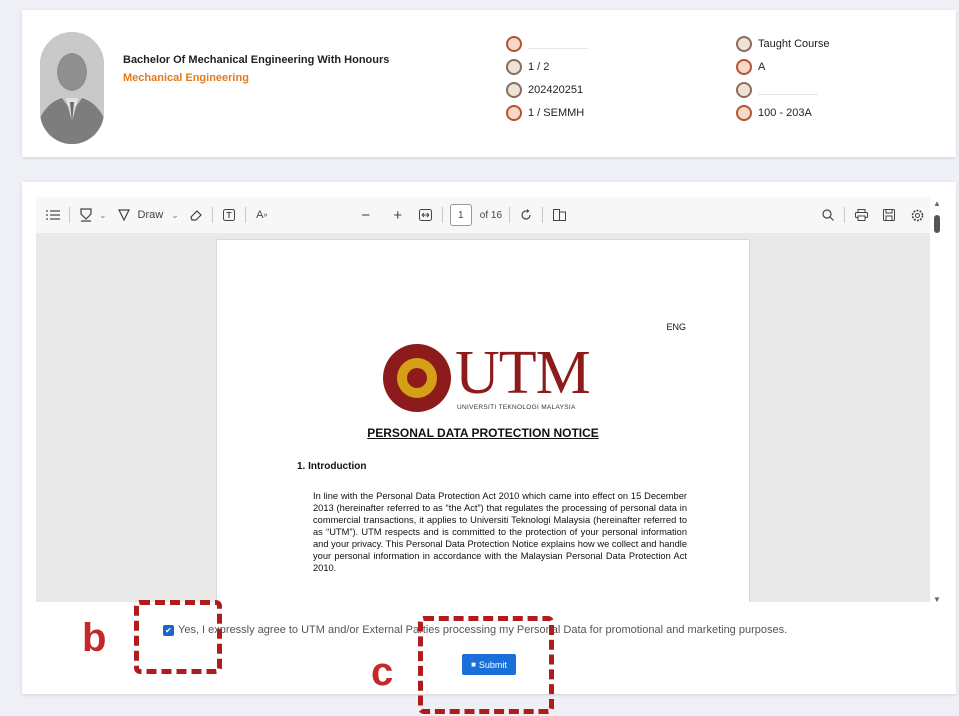 This screenshot has height=716, width=959. Describe the element at coordinates (783, 66) in the screenshot. I see `info-row: A` at that location.